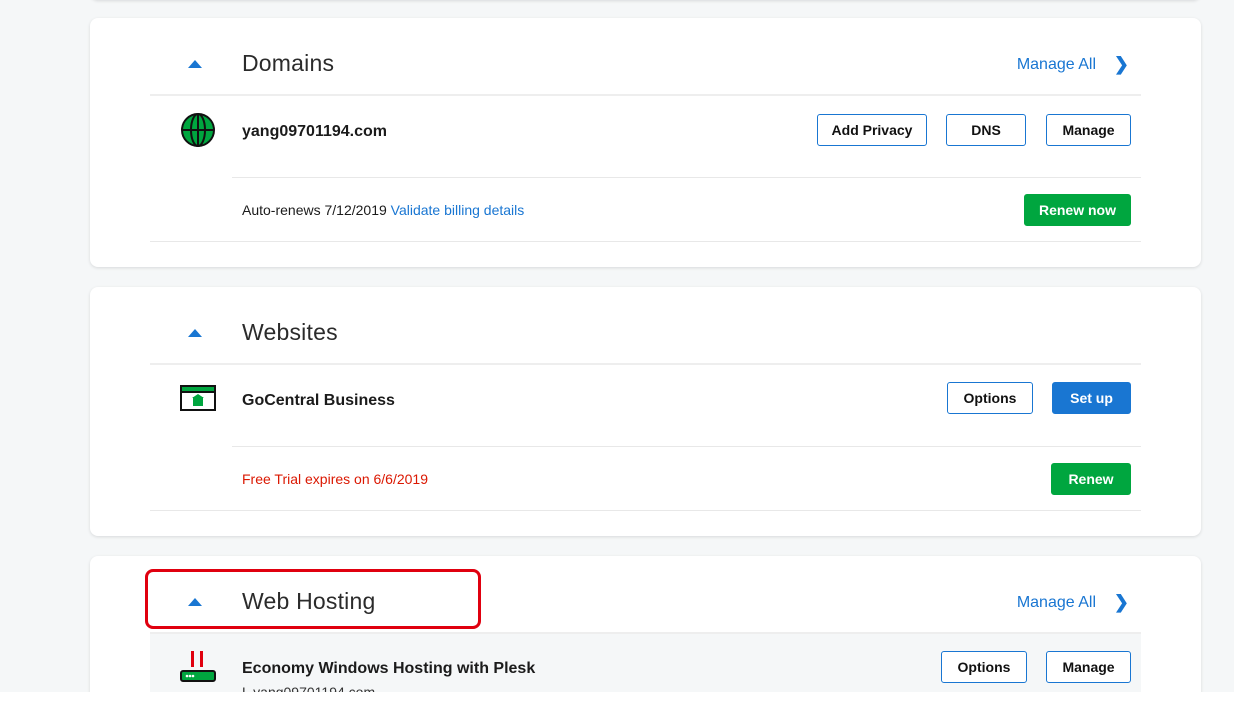 The height and width of the screenshot is (726, 1234). What do you see at coordinates (198, 400) in the screenshot?
I see `website-icon` at bounding box center [198, 400].